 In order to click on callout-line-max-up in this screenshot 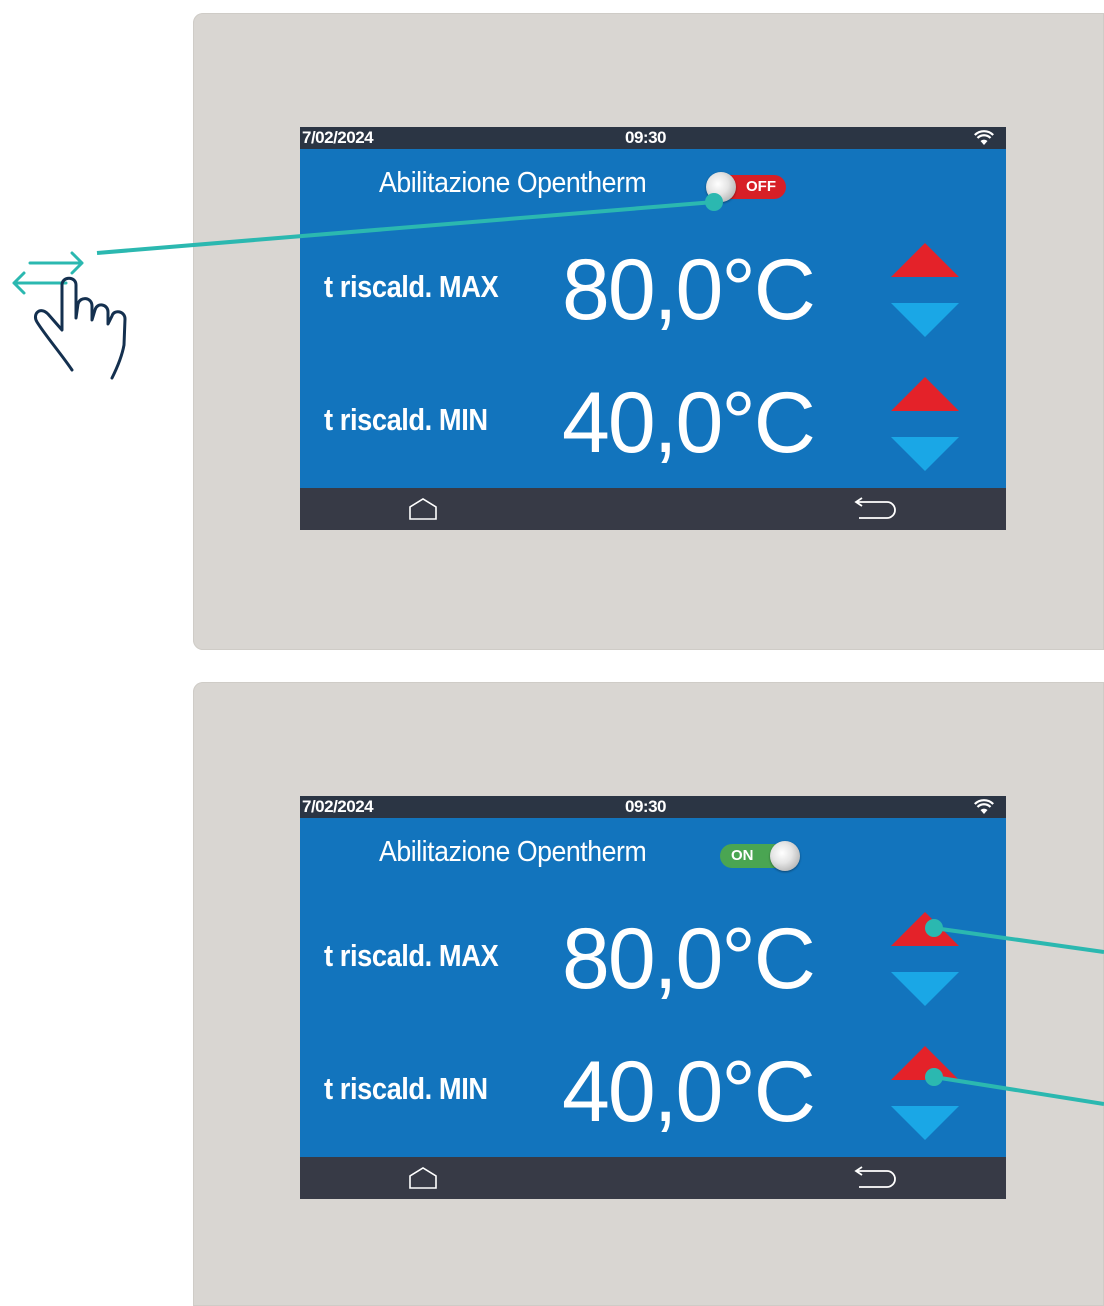, I will do `click(1014, 936)`.